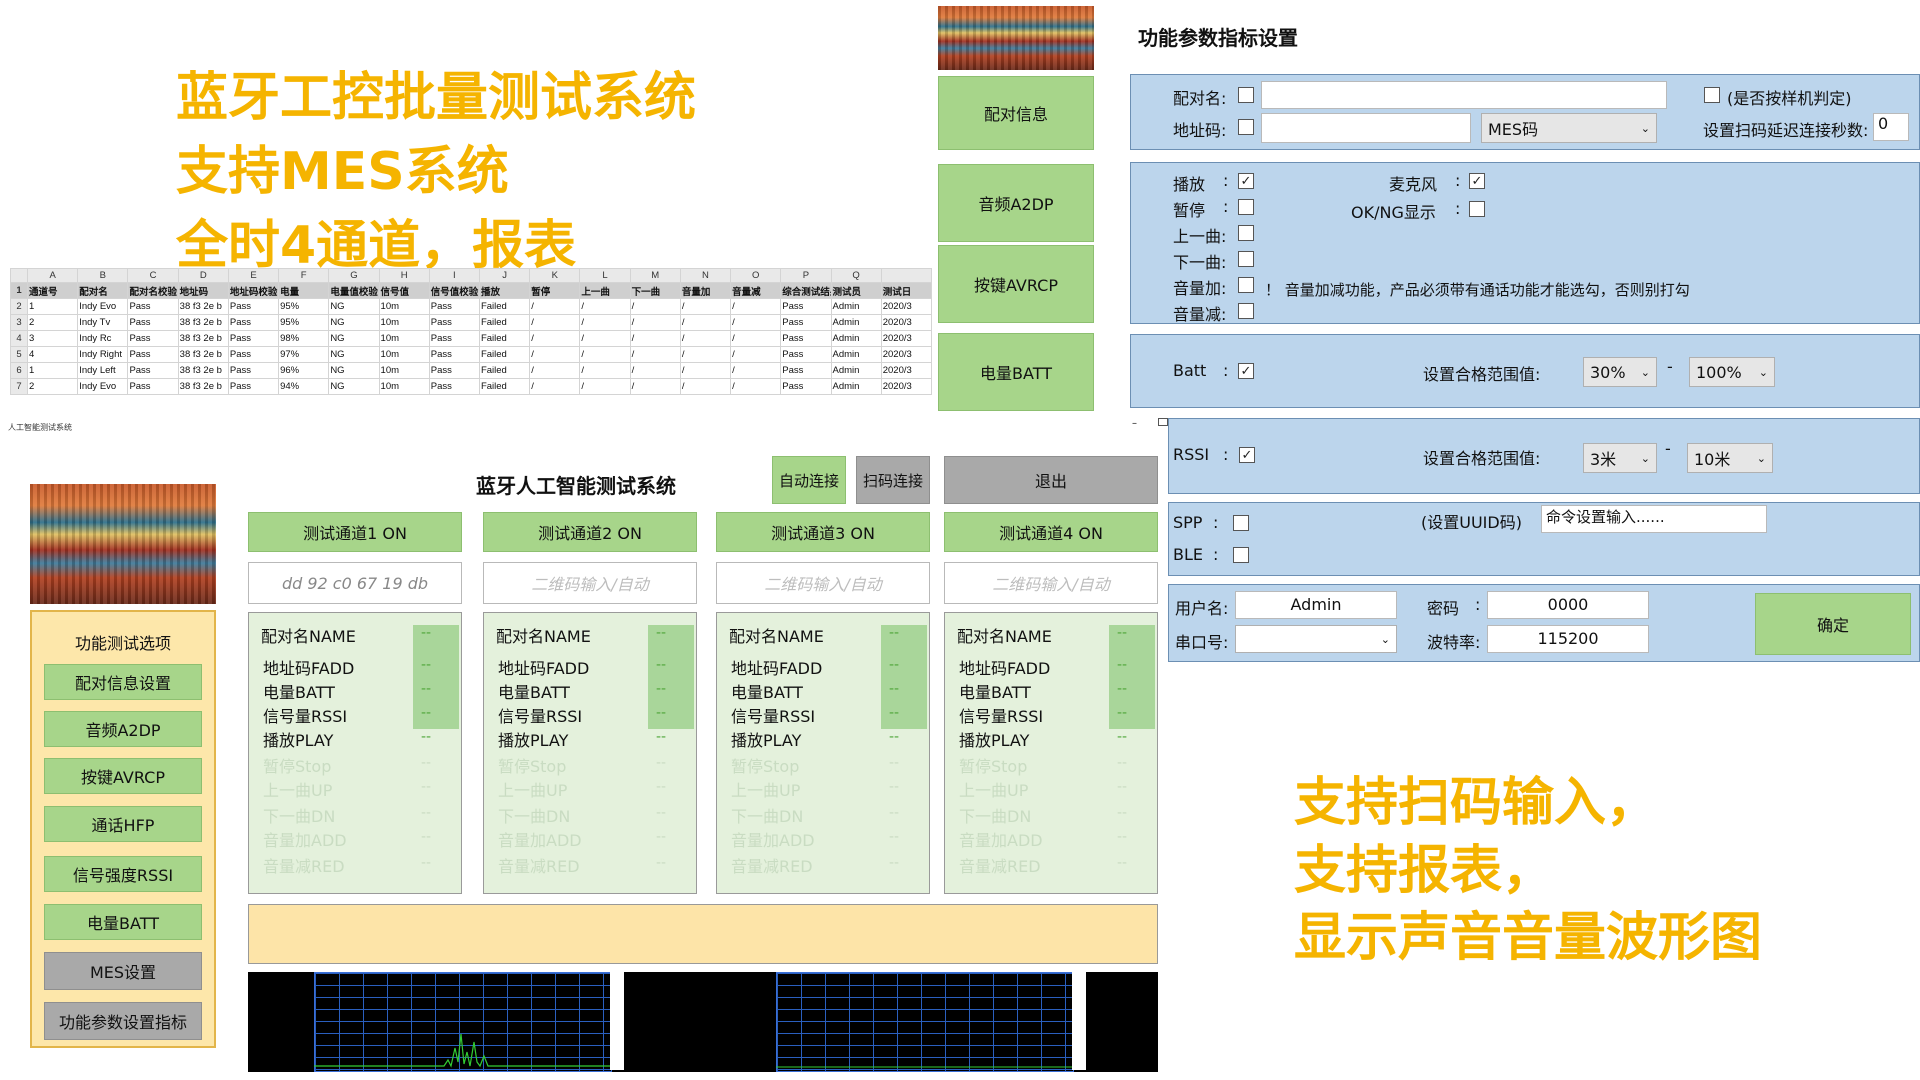  What do you see at coordinates (1477, 181) in the screenshot?
I see `mic-checkbox: ✓` at bounding box center [1477, 181].